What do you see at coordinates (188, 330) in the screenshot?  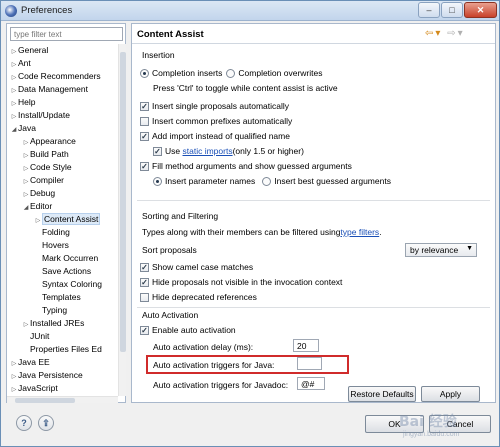 I see `enable-auto-activation-checkbox: ✓ Enable auto activation` at bounding box center [188, 330].